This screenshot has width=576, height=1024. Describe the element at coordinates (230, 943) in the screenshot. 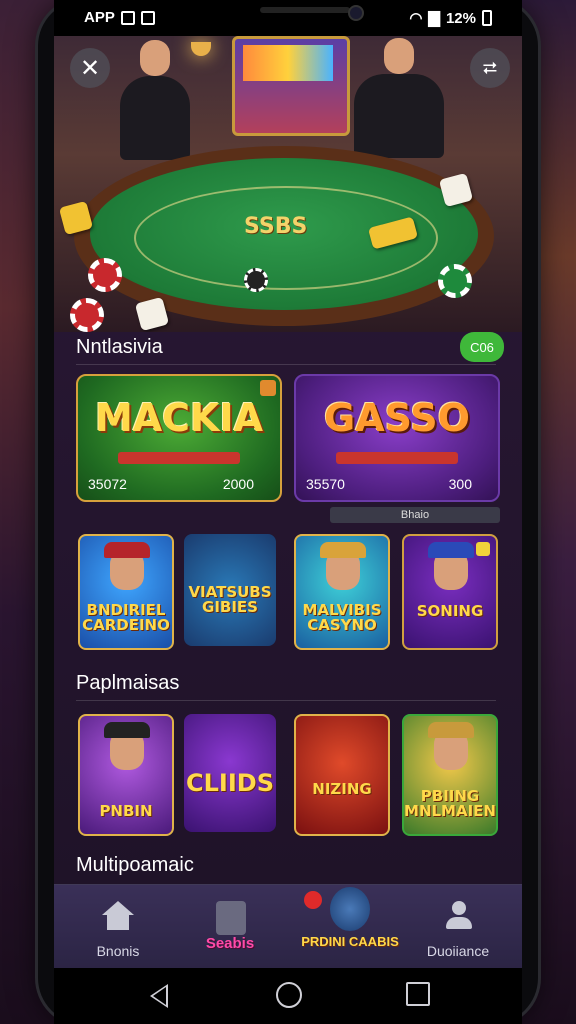

I see `nav-item-label: Seabis` at that location.